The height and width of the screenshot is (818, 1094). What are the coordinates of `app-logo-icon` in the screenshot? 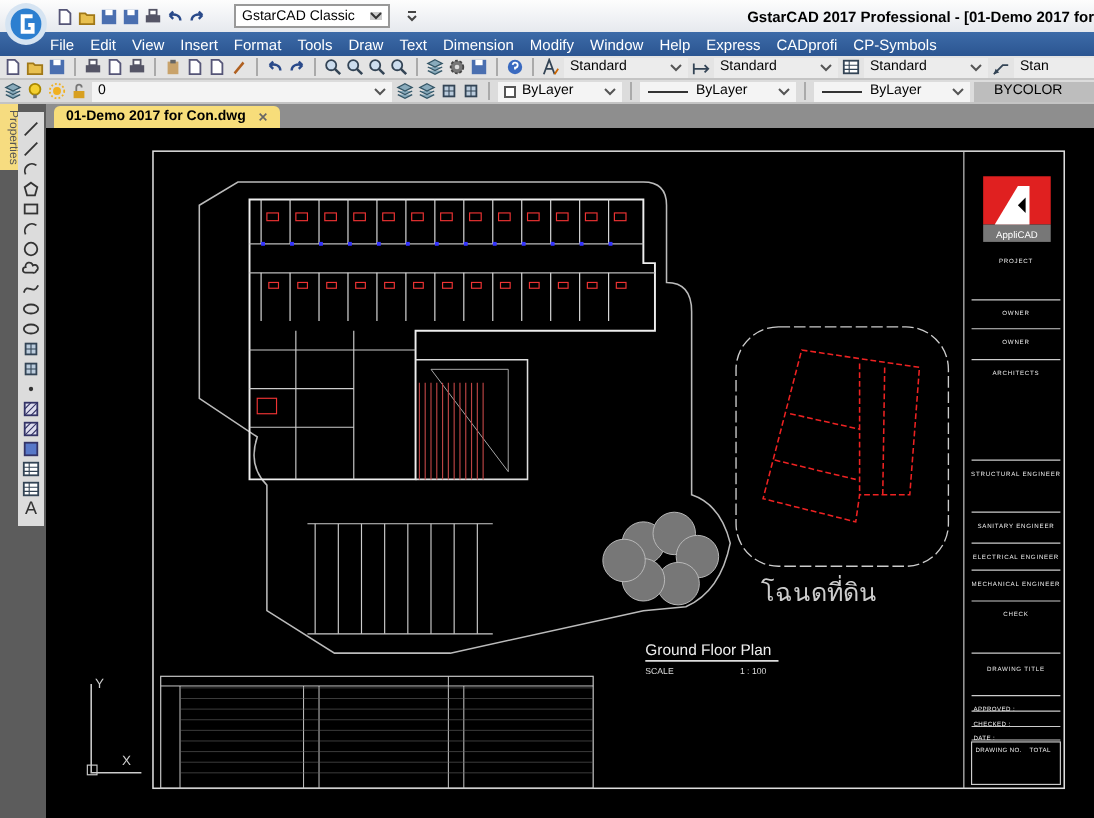 It's located at (26, 24).